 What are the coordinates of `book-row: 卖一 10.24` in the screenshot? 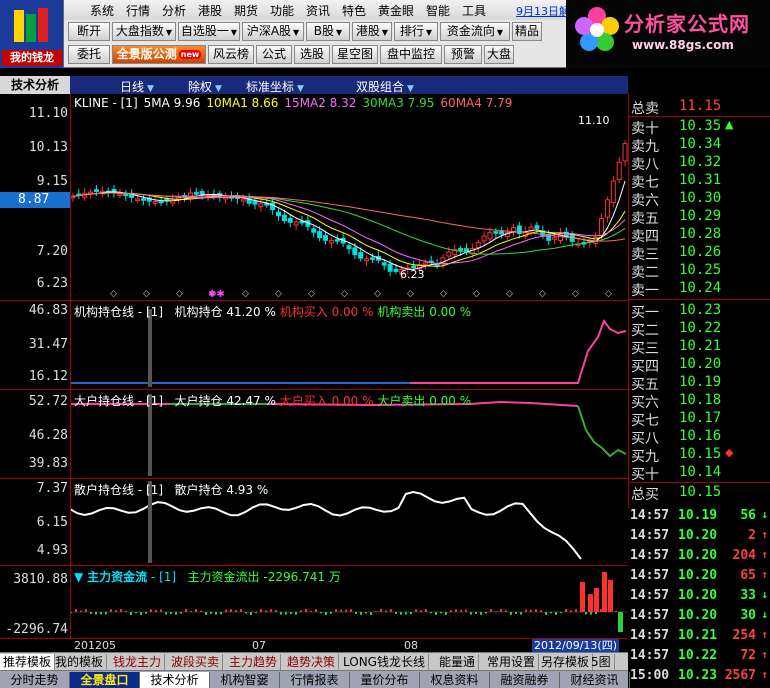 It's located at (699, 289).